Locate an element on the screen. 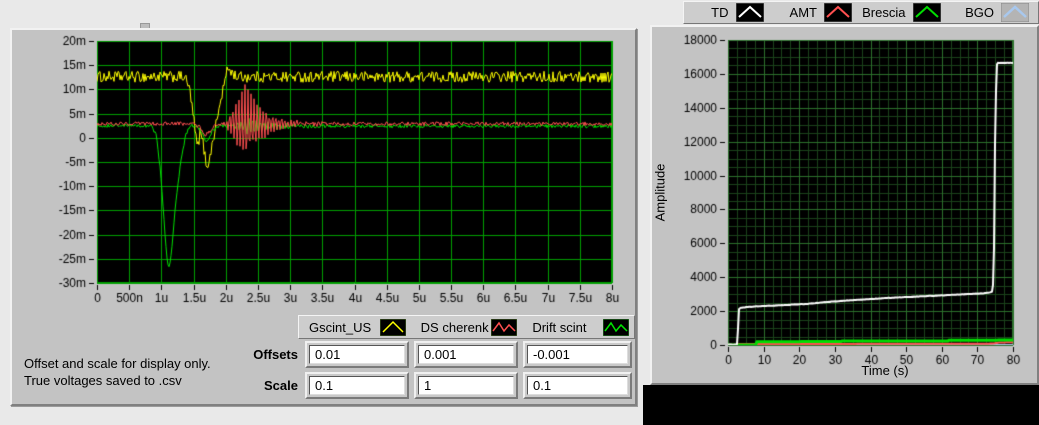 The width and height of the screenshot is (1039, 425). legend-item-brescia: Brescia is located at coordinates (905, 12).